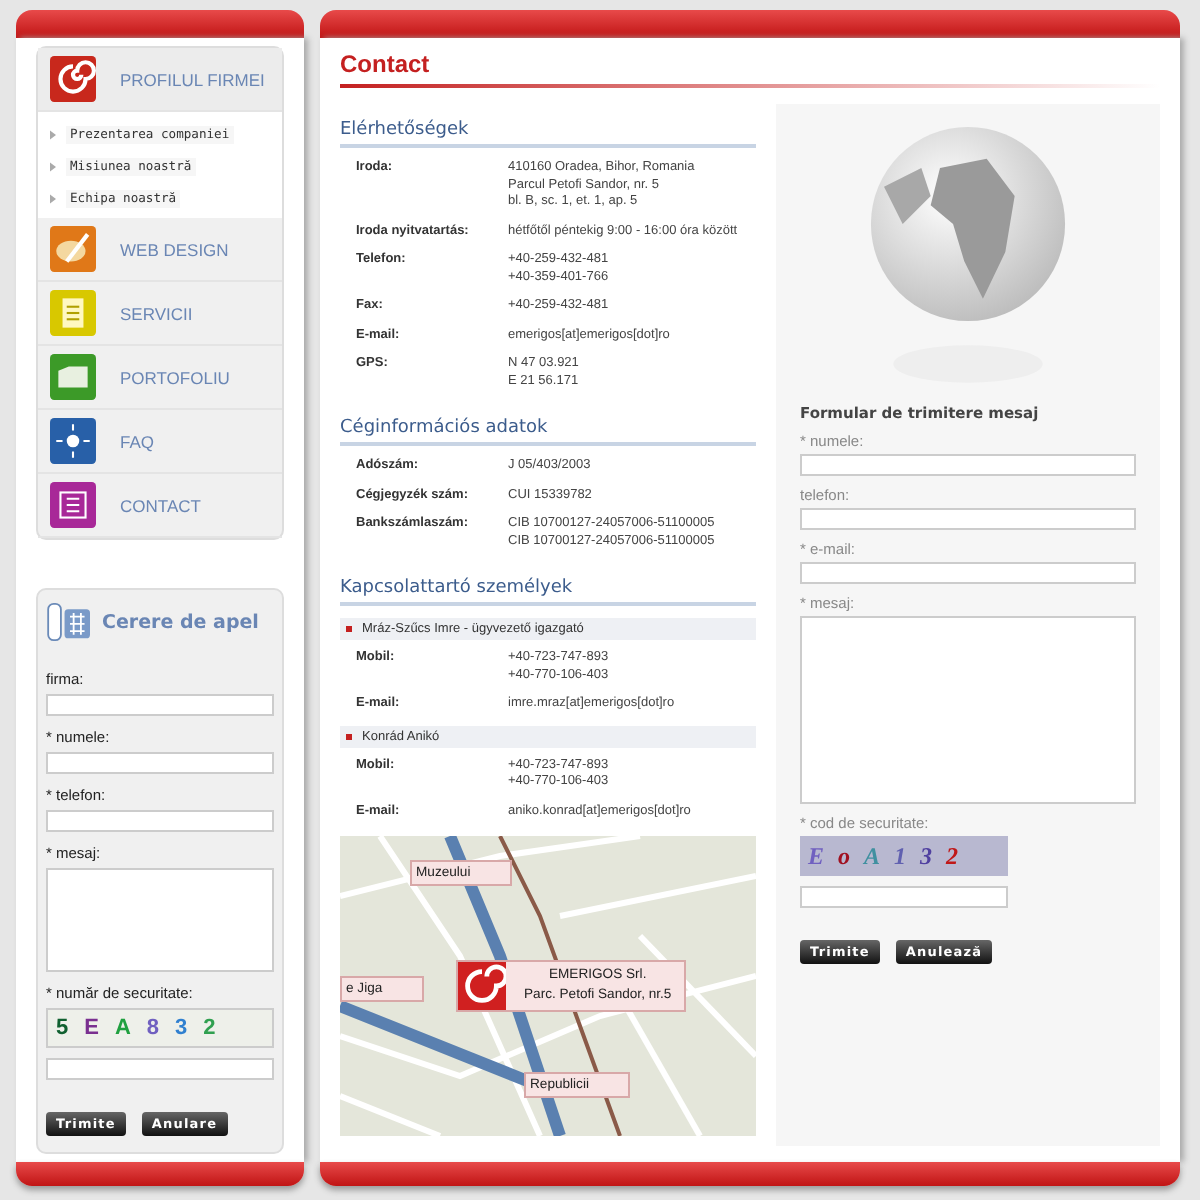  What do you see at coordinates (70, 622) in the screenshot?
I see `phone-icon` at bounding box center [70, 622].